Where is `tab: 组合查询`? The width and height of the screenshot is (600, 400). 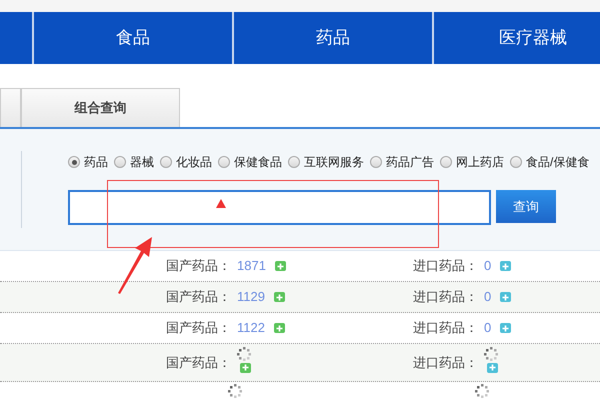
tab: 组合查询 is located at coordinates (100, 107).